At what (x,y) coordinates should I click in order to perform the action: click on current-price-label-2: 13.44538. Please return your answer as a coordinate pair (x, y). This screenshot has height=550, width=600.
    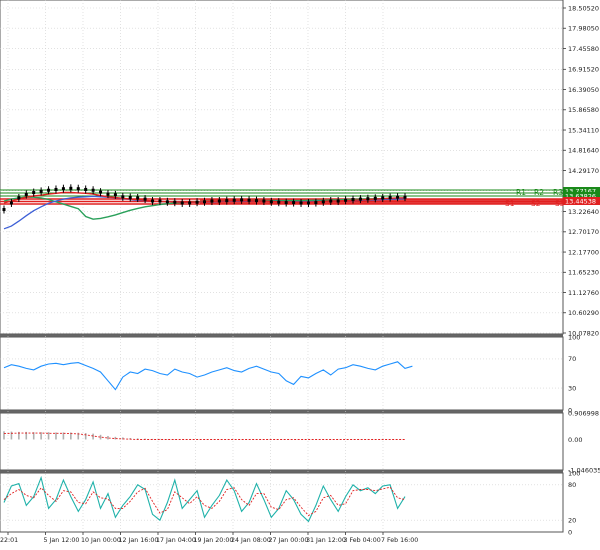
    Looking at the image, I should click on (580, 201).